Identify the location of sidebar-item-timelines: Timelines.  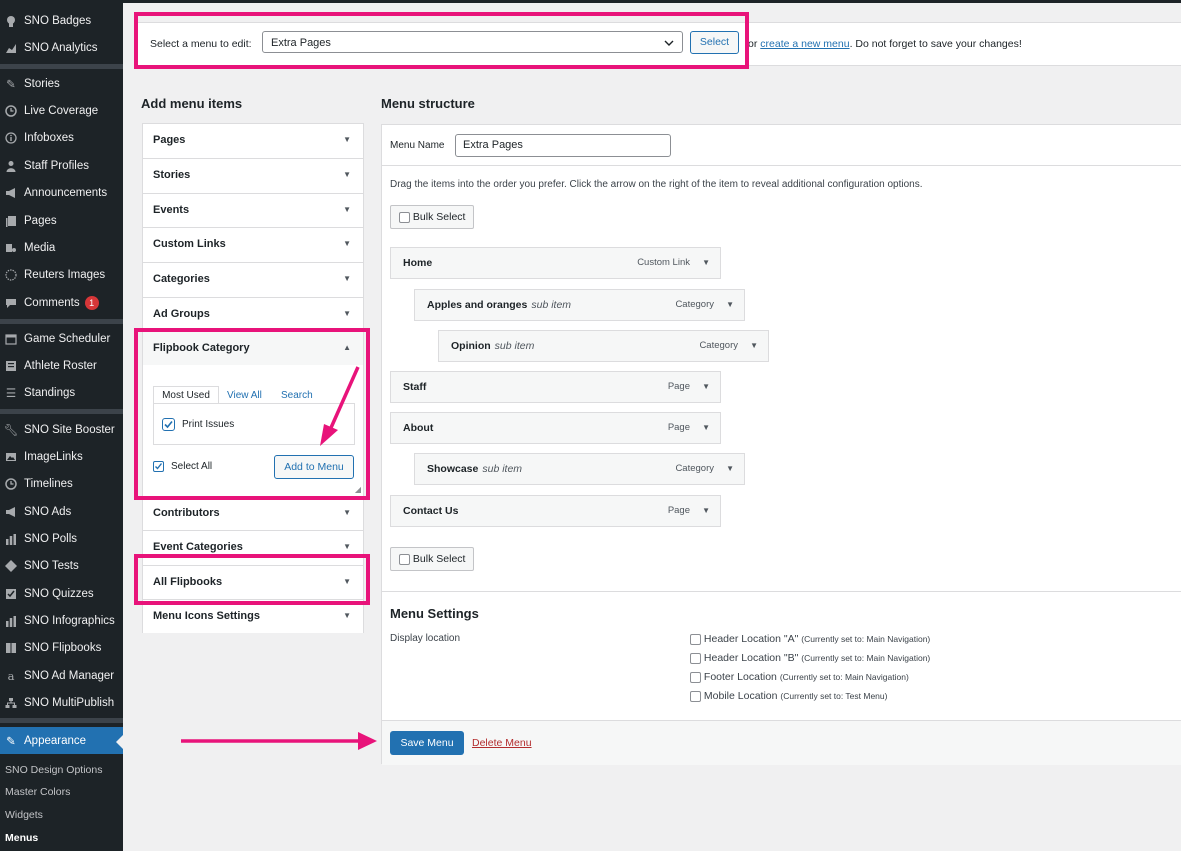
(61, 484).